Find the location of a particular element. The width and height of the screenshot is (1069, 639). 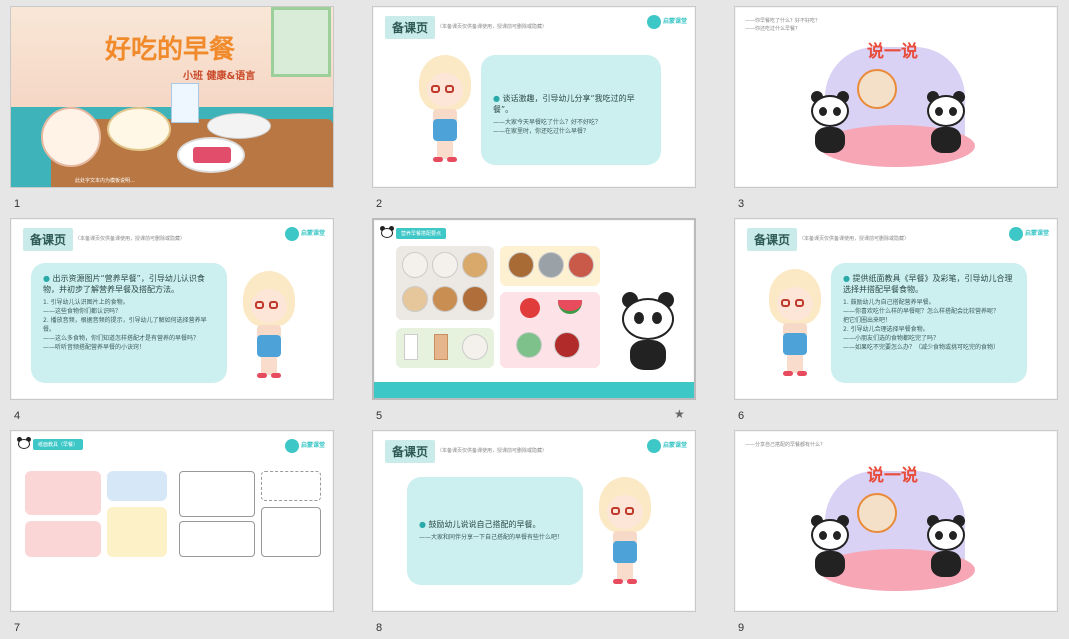

watermelon-plate is located at coordinates (211, 155).